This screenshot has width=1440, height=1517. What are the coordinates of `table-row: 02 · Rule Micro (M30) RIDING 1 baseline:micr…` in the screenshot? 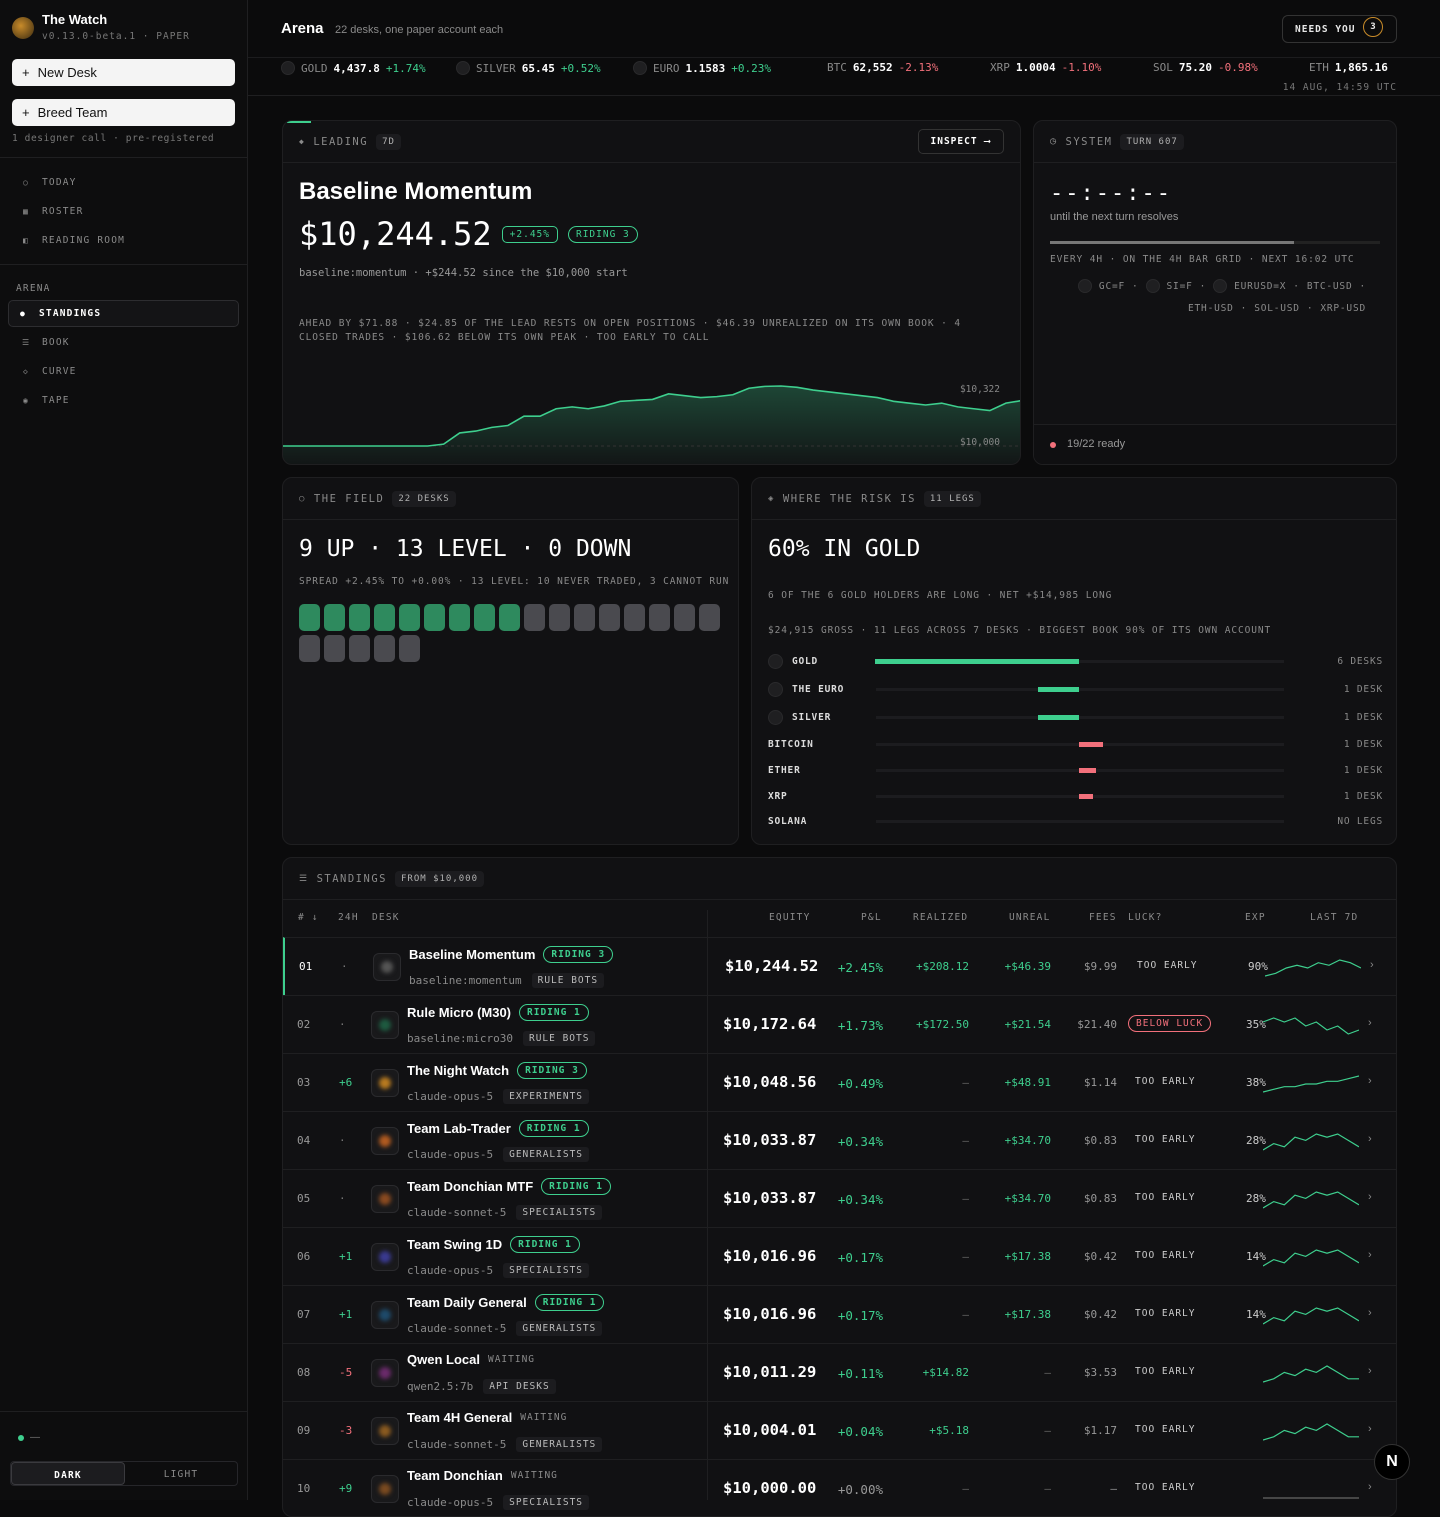 It's located at (839, 1024).